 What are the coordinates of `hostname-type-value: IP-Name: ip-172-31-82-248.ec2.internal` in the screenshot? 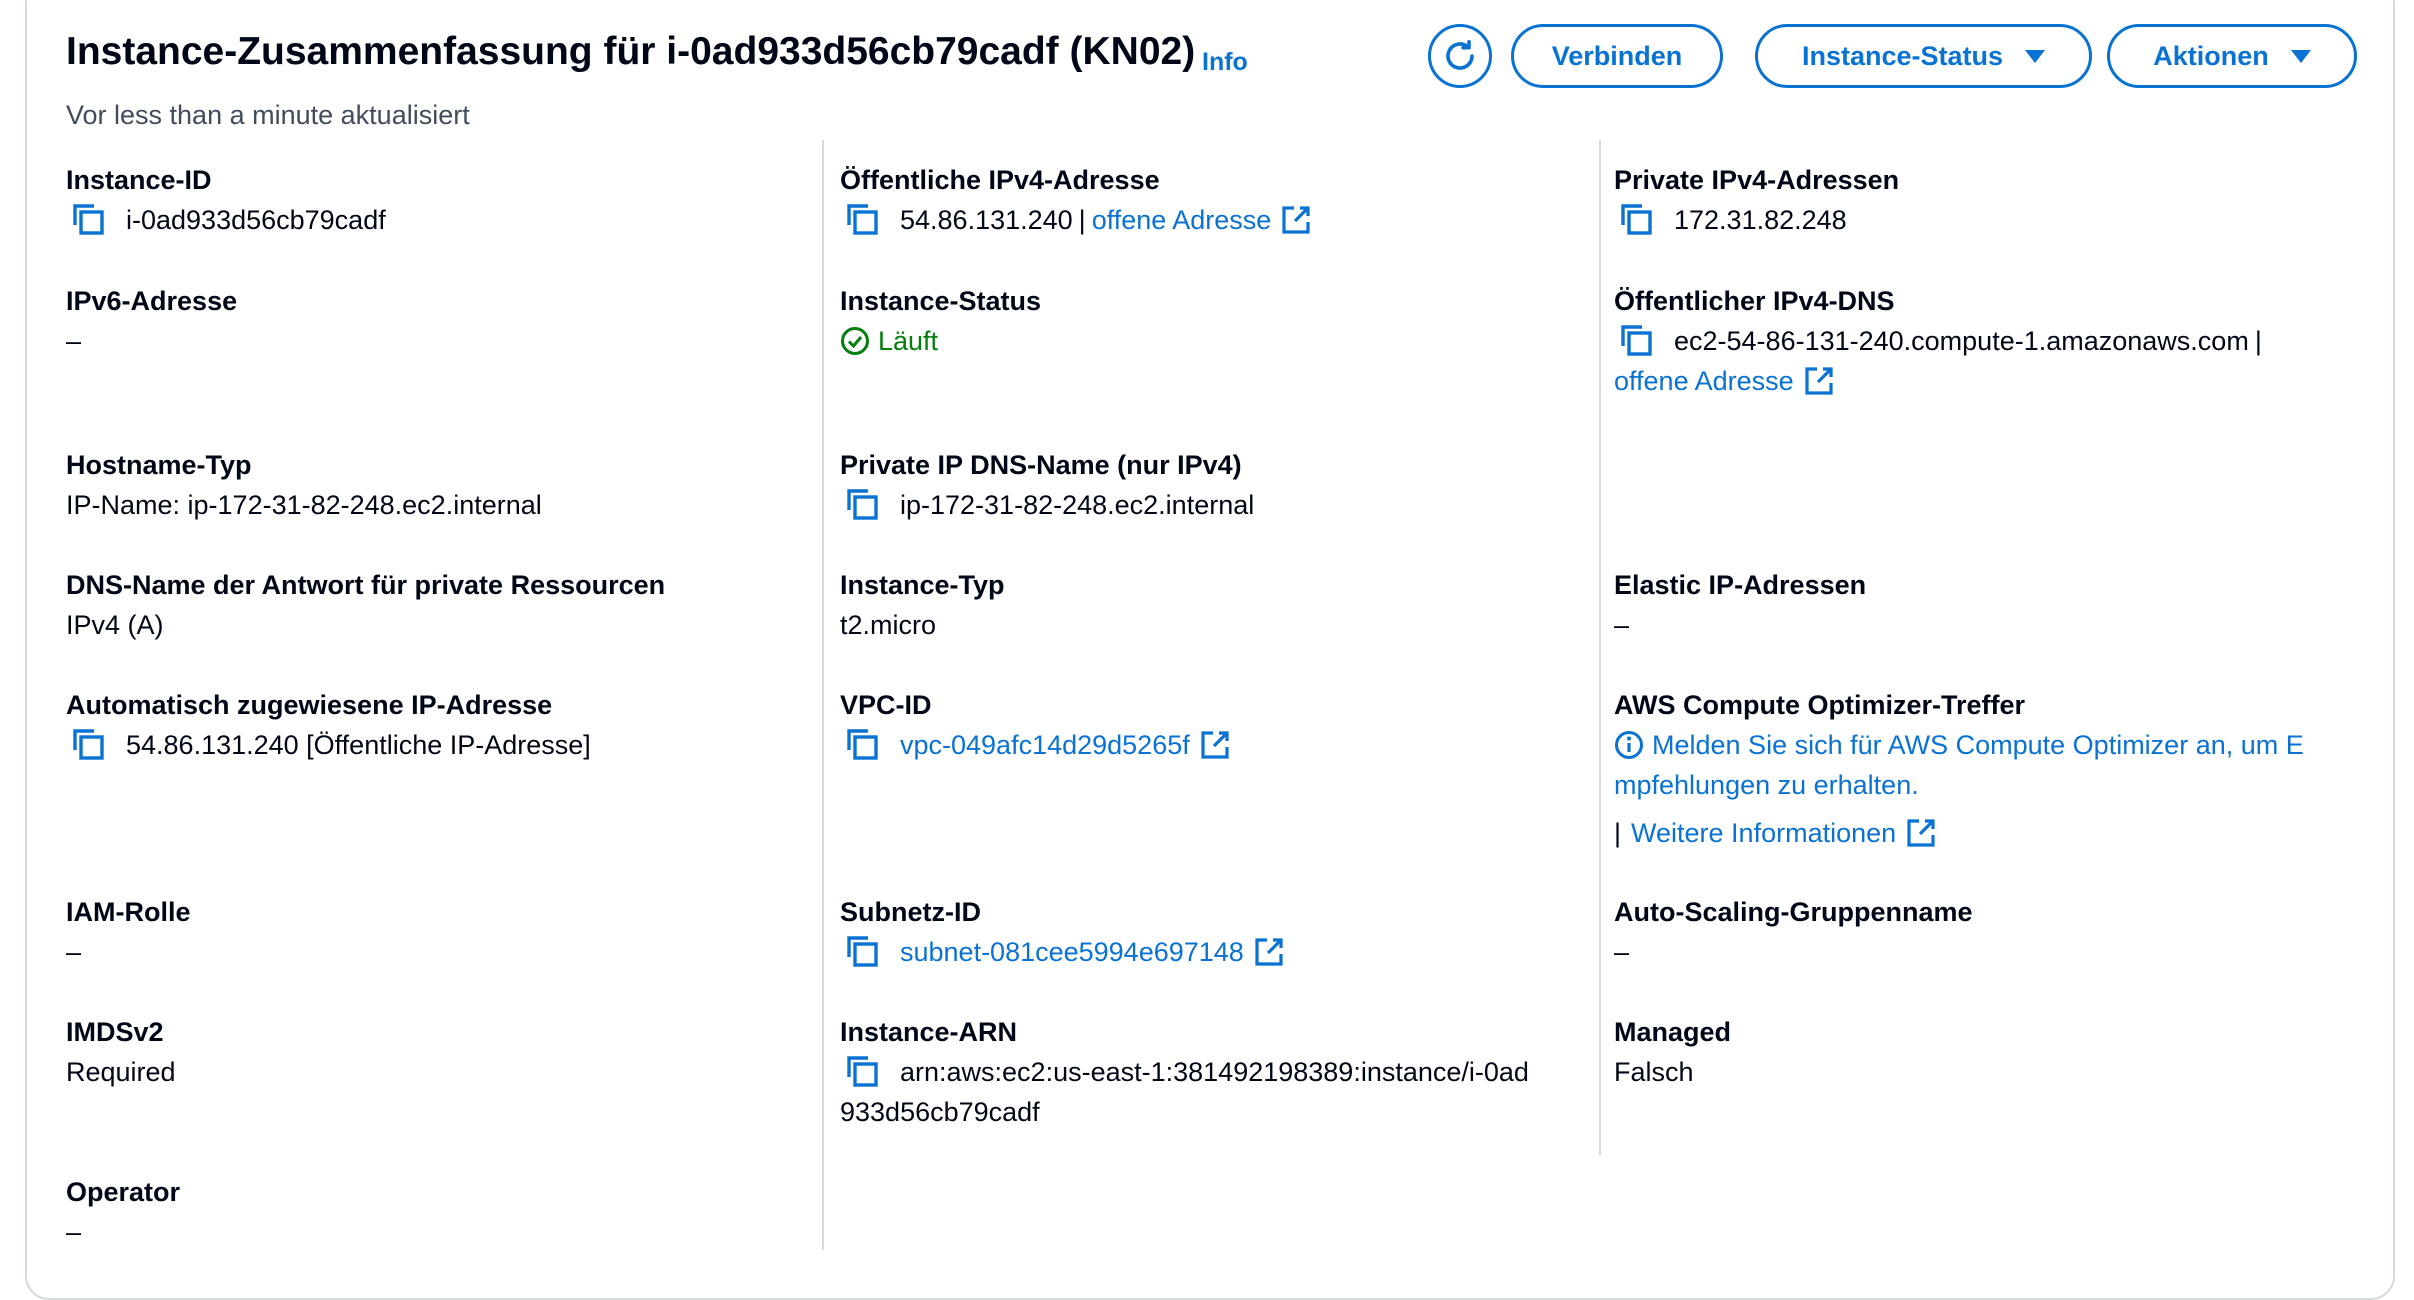 It's located at (304, 505).